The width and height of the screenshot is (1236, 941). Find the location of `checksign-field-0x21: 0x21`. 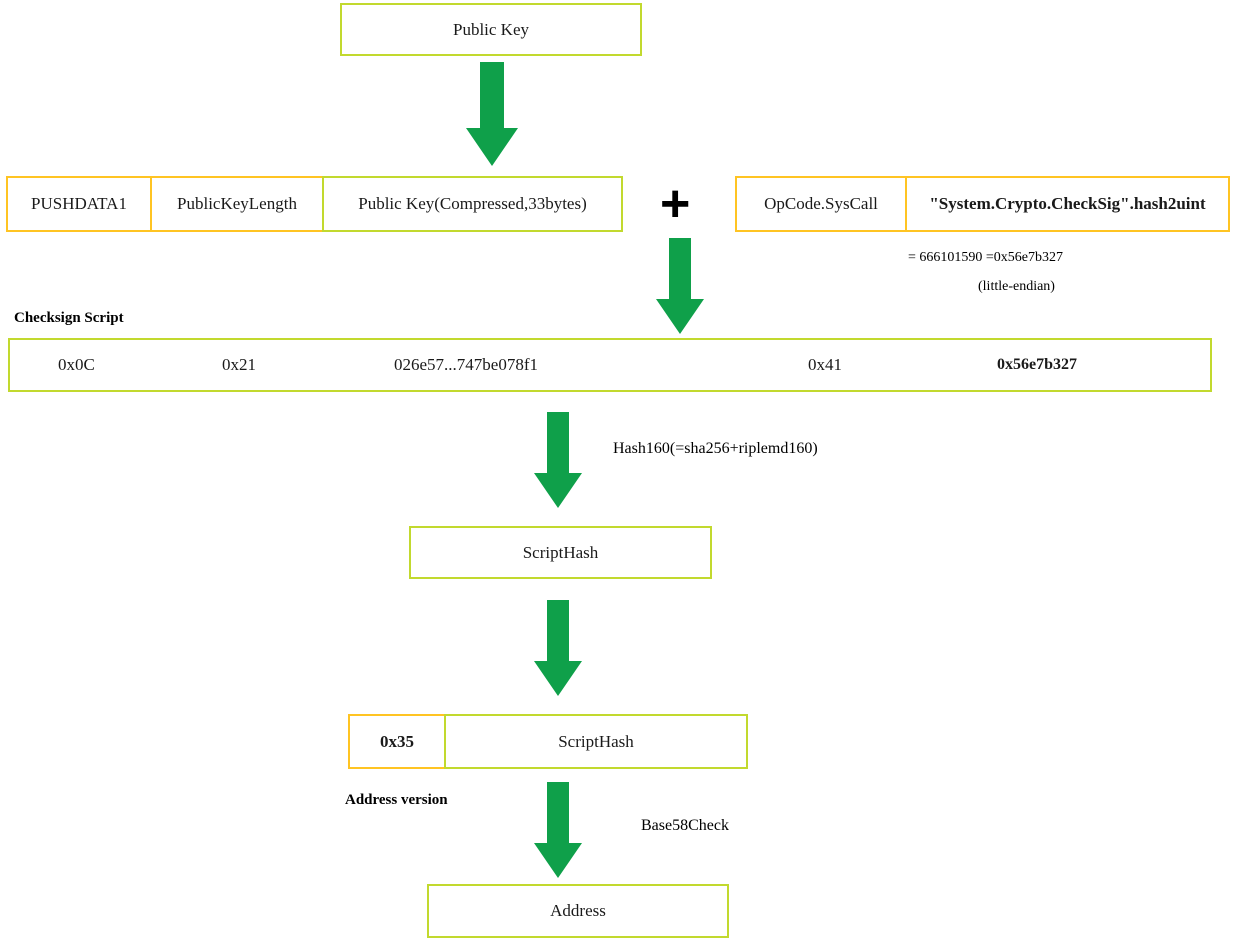

checksign-field-0x21: 0x21 is located at coordinates (239, 365).